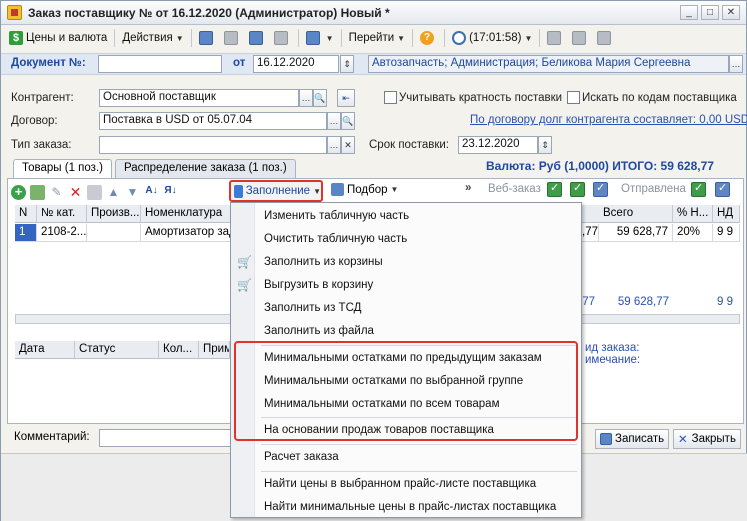 This screenshot has height=521, width=747. Describe the element at coordinates (191, 214) in the screenshot. I see `col-nomenclature: Номенклатура` at that location.